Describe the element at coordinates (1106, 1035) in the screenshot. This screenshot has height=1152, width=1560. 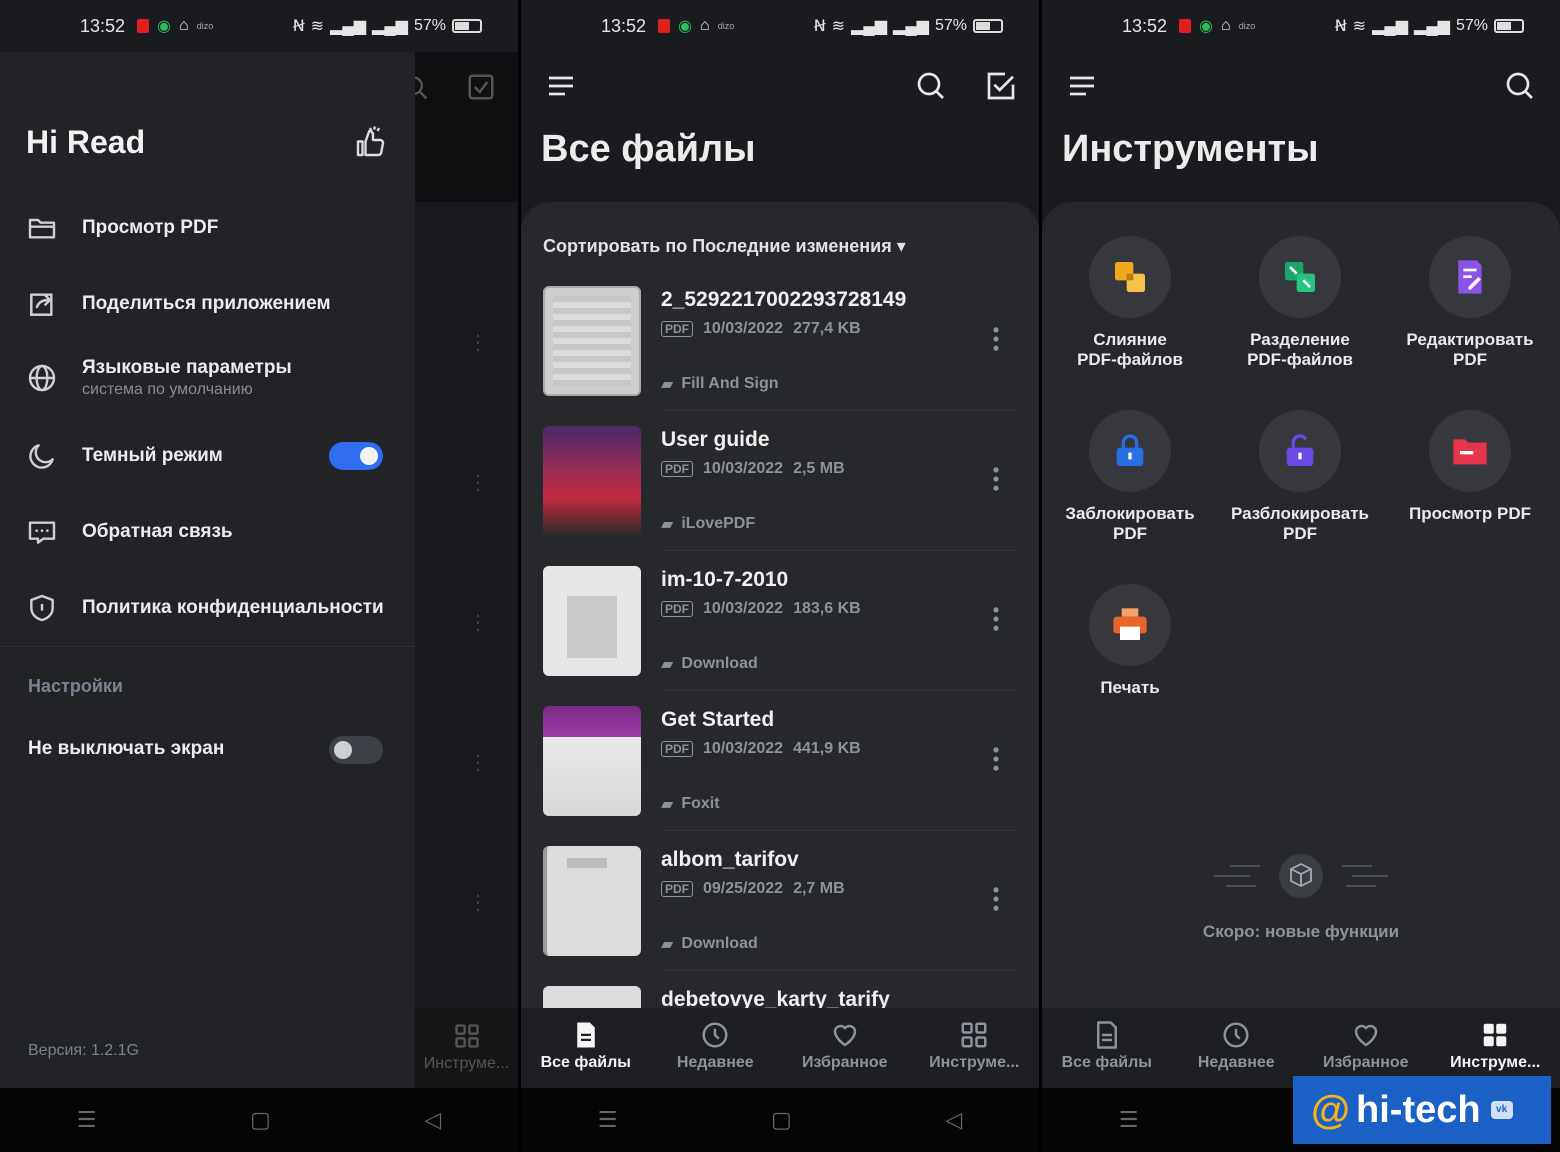
I see `file-icon` at that location.